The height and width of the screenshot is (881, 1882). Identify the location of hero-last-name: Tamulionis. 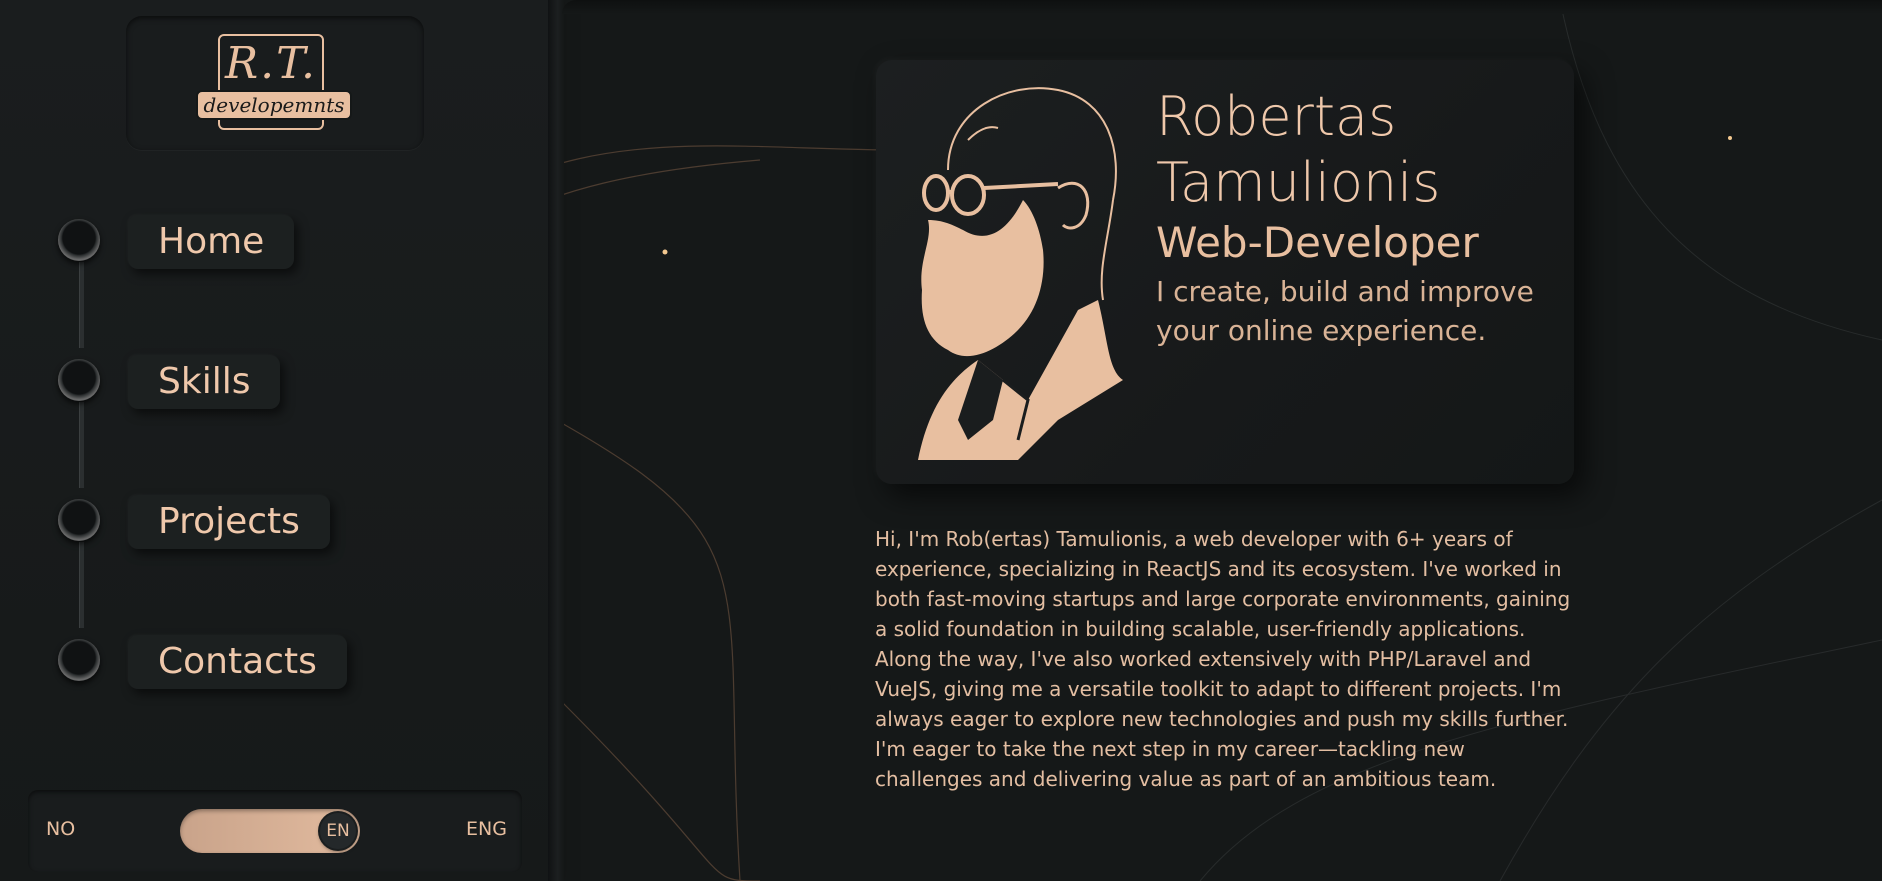
(1298, 182).